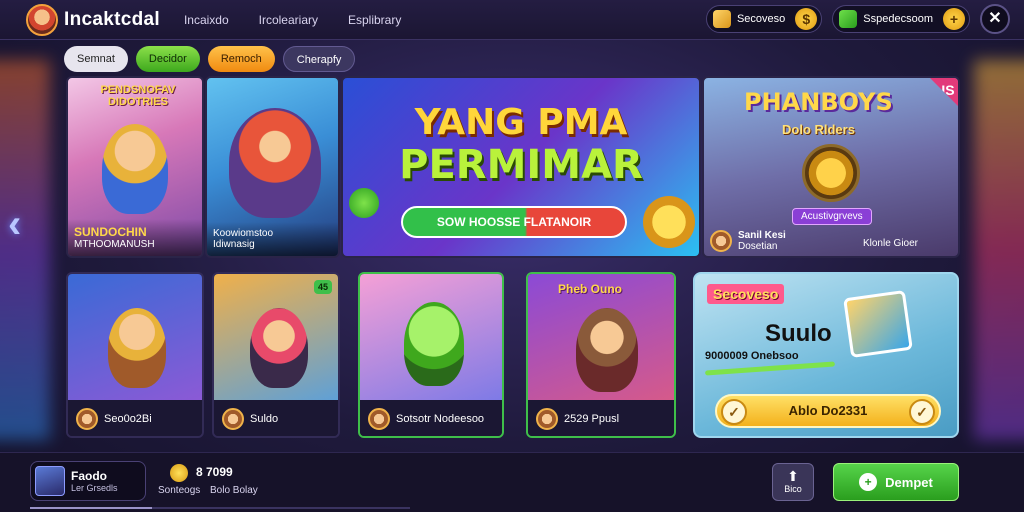 The image size is (1024, 512). I want to click on hero-b-caption: Koowiomstoo Idiwnasig, so click(272, 239).